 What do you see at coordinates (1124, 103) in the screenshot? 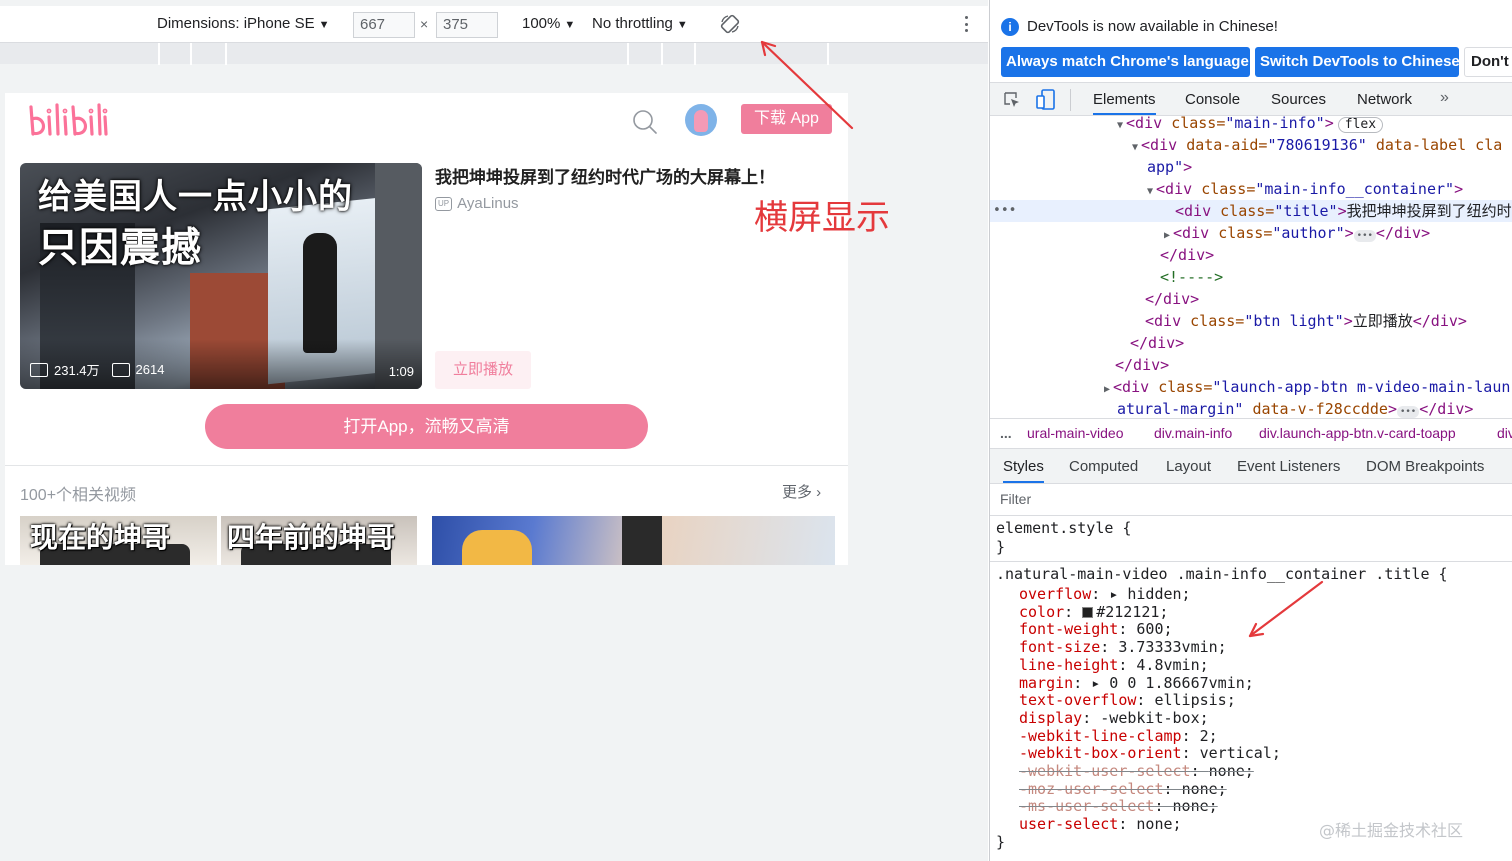
I see `tab-elements: Elements` at bounding box center [1124, 103].